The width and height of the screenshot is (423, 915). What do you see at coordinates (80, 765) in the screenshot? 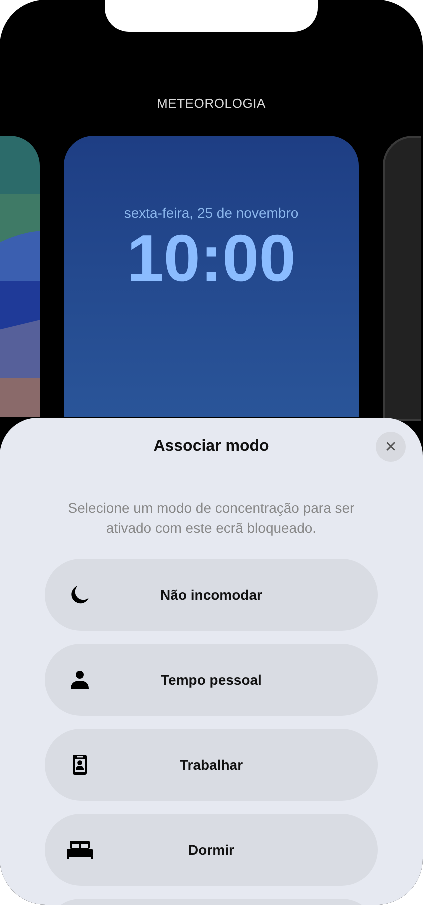
I see `id-badge-icon` at bounding box center [80, 765].